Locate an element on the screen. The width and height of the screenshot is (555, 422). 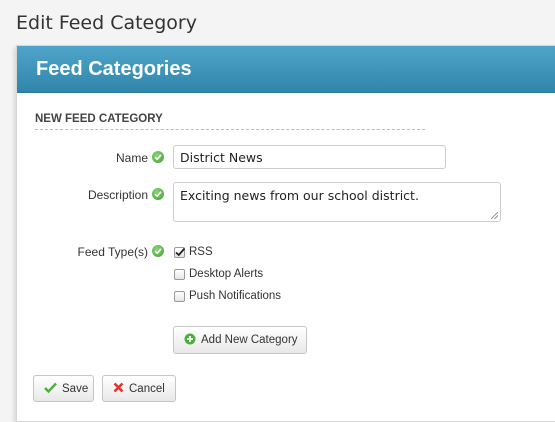
section-title: NEW FEED CATEGORY is located at coordinates (230, 121).